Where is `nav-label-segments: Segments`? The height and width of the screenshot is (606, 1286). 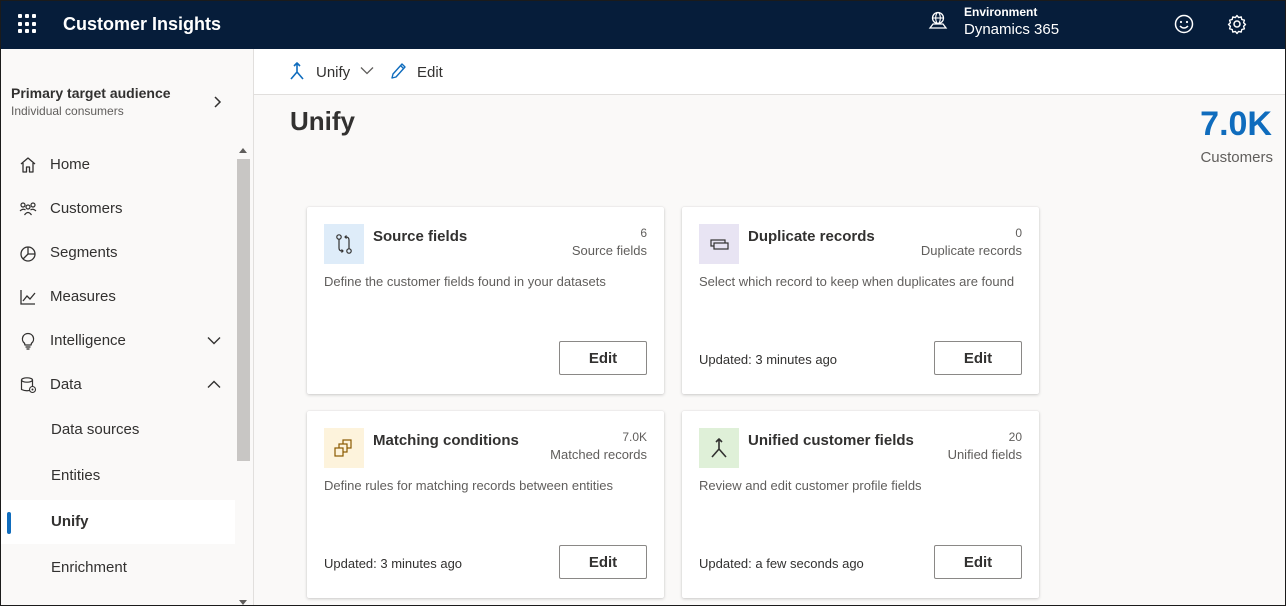 nav-label-segments: Segments is located at coordinates (84, 252).